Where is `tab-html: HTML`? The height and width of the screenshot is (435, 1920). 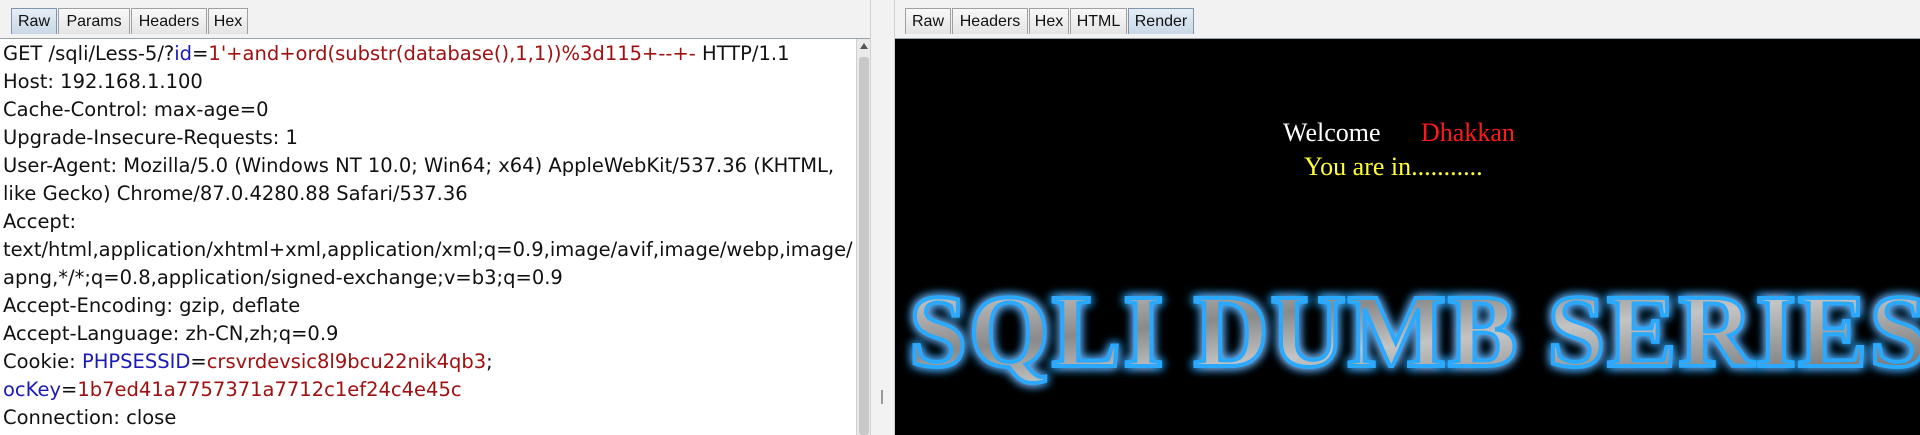
tab-html: HTML is located at coordinates (1098, 21).